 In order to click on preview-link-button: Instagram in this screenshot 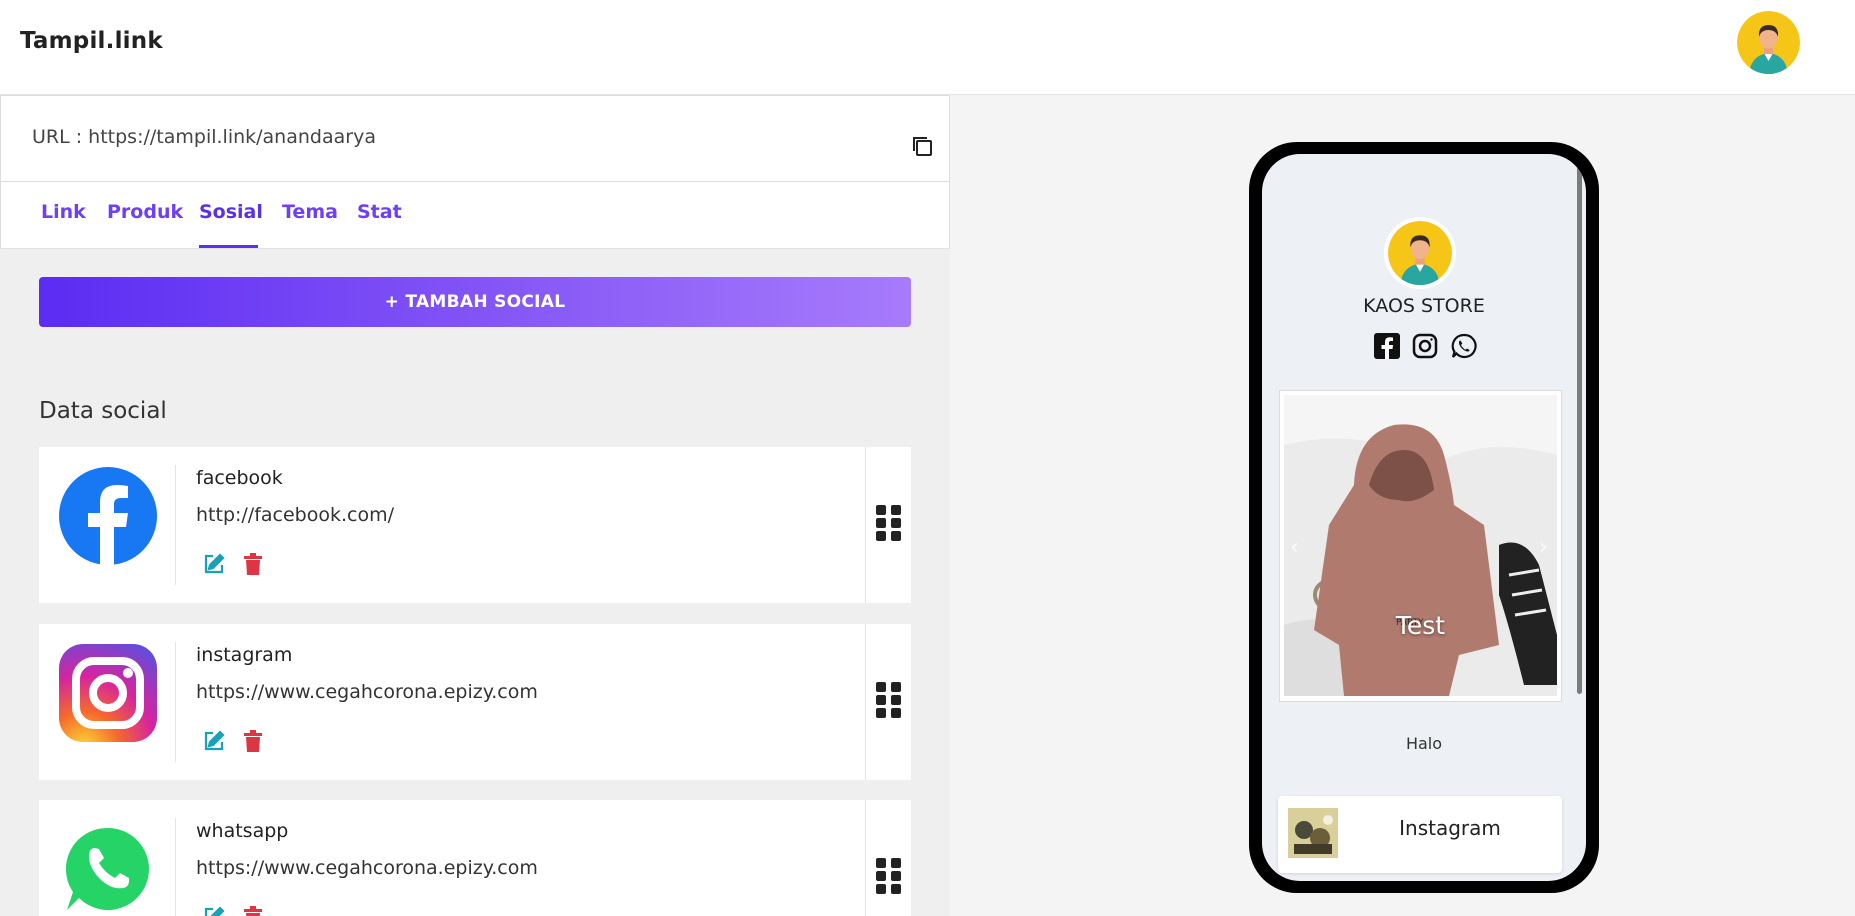, I will do `click(1420, 834)`.